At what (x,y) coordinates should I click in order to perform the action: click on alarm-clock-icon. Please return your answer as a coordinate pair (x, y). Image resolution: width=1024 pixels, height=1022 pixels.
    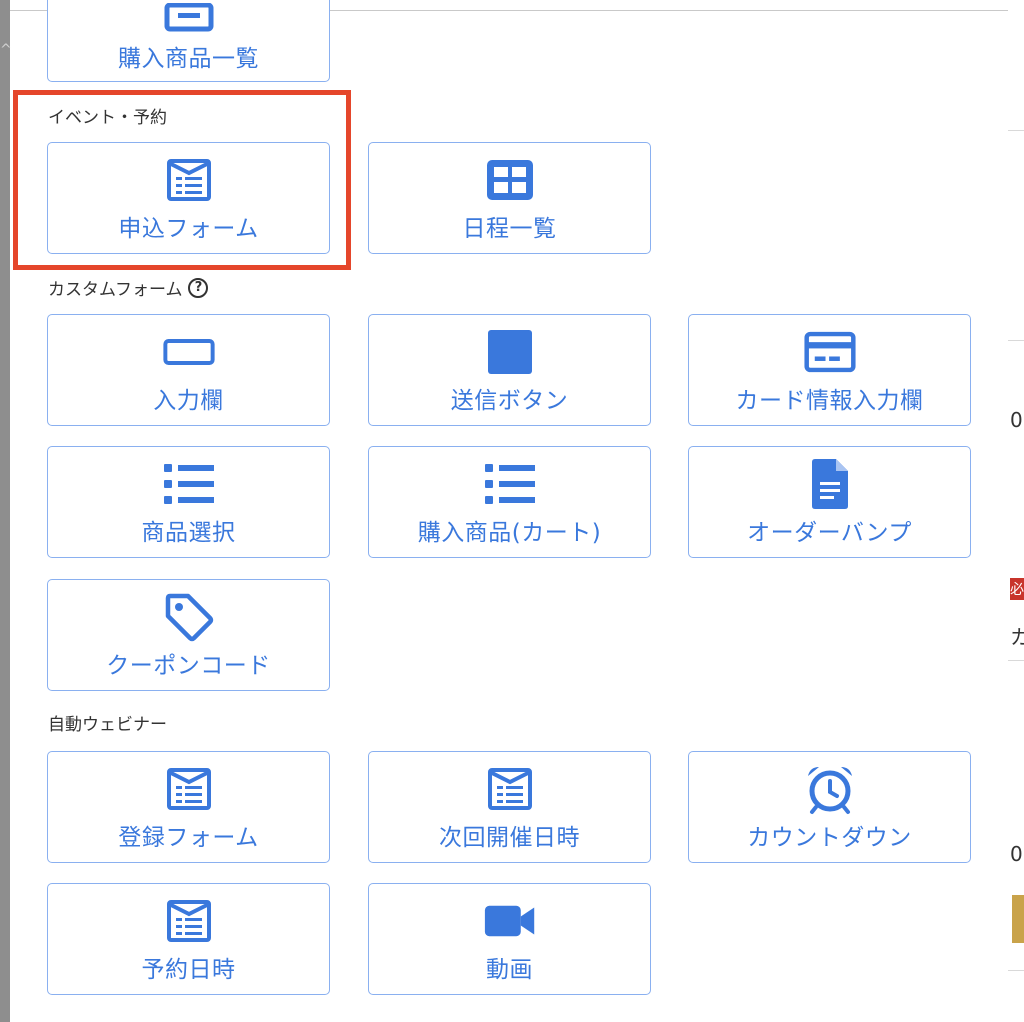
    Looking at the image, I should click on (830, 789).